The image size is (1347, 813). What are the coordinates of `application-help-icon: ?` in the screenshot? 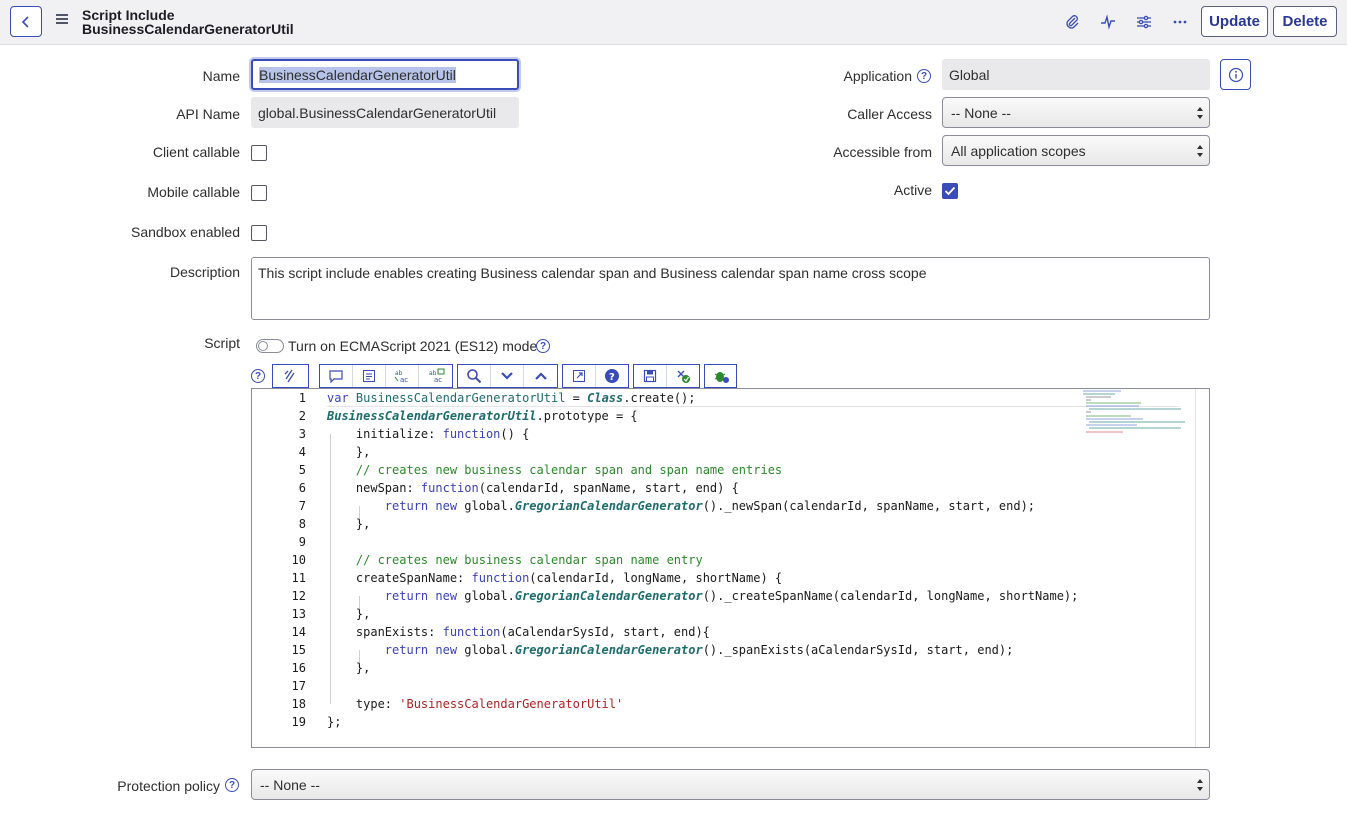 It's located at (924, 76).